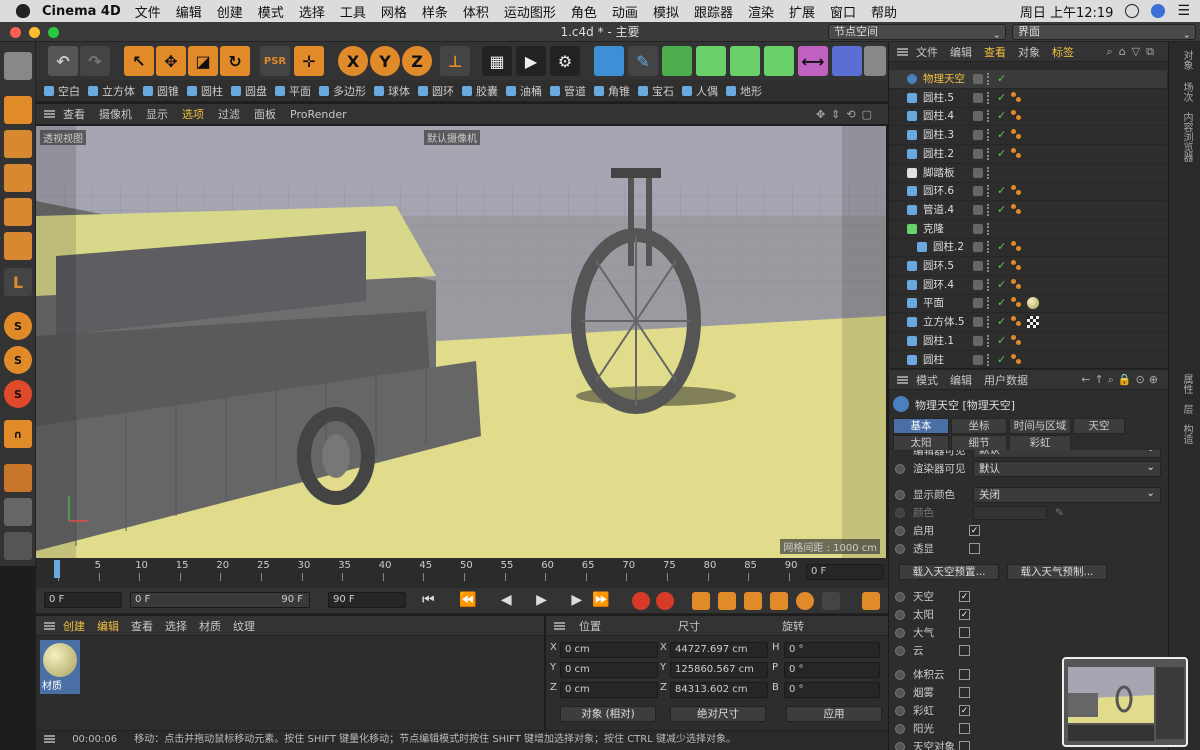 Image resolution: width=1200 pixels, height=750 pixels. What do you see at coordinates (309, 61) in the screenshot?
I see `transform-icon: ✛` at bounding box center [309, 61].